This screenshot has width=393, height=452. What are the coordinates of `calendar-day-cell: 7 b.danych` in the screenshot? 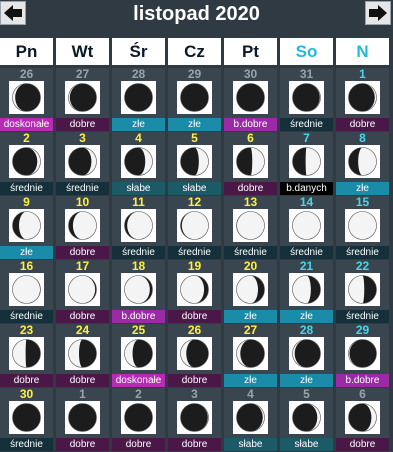 It's located at (306, 163).